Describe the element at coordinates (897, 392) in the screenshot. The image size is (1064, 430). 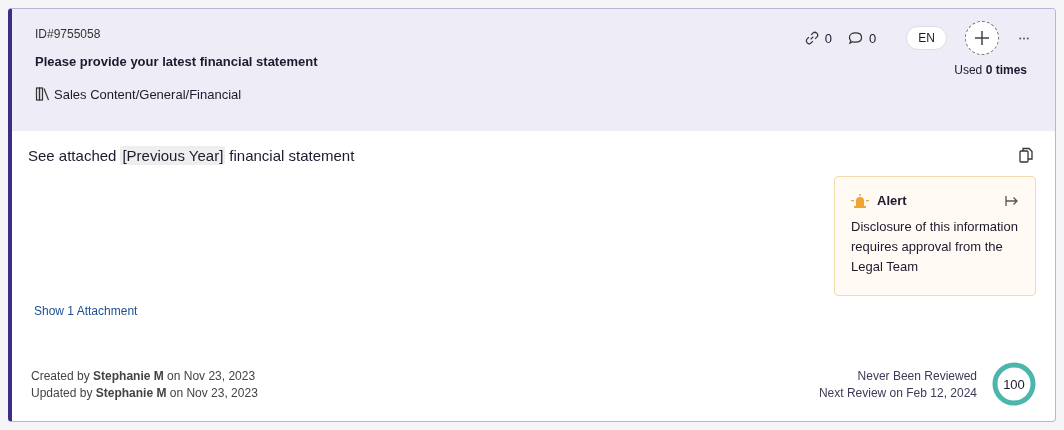
I see `next-review-date: Next Review on Feb 12, 2024` at that location.